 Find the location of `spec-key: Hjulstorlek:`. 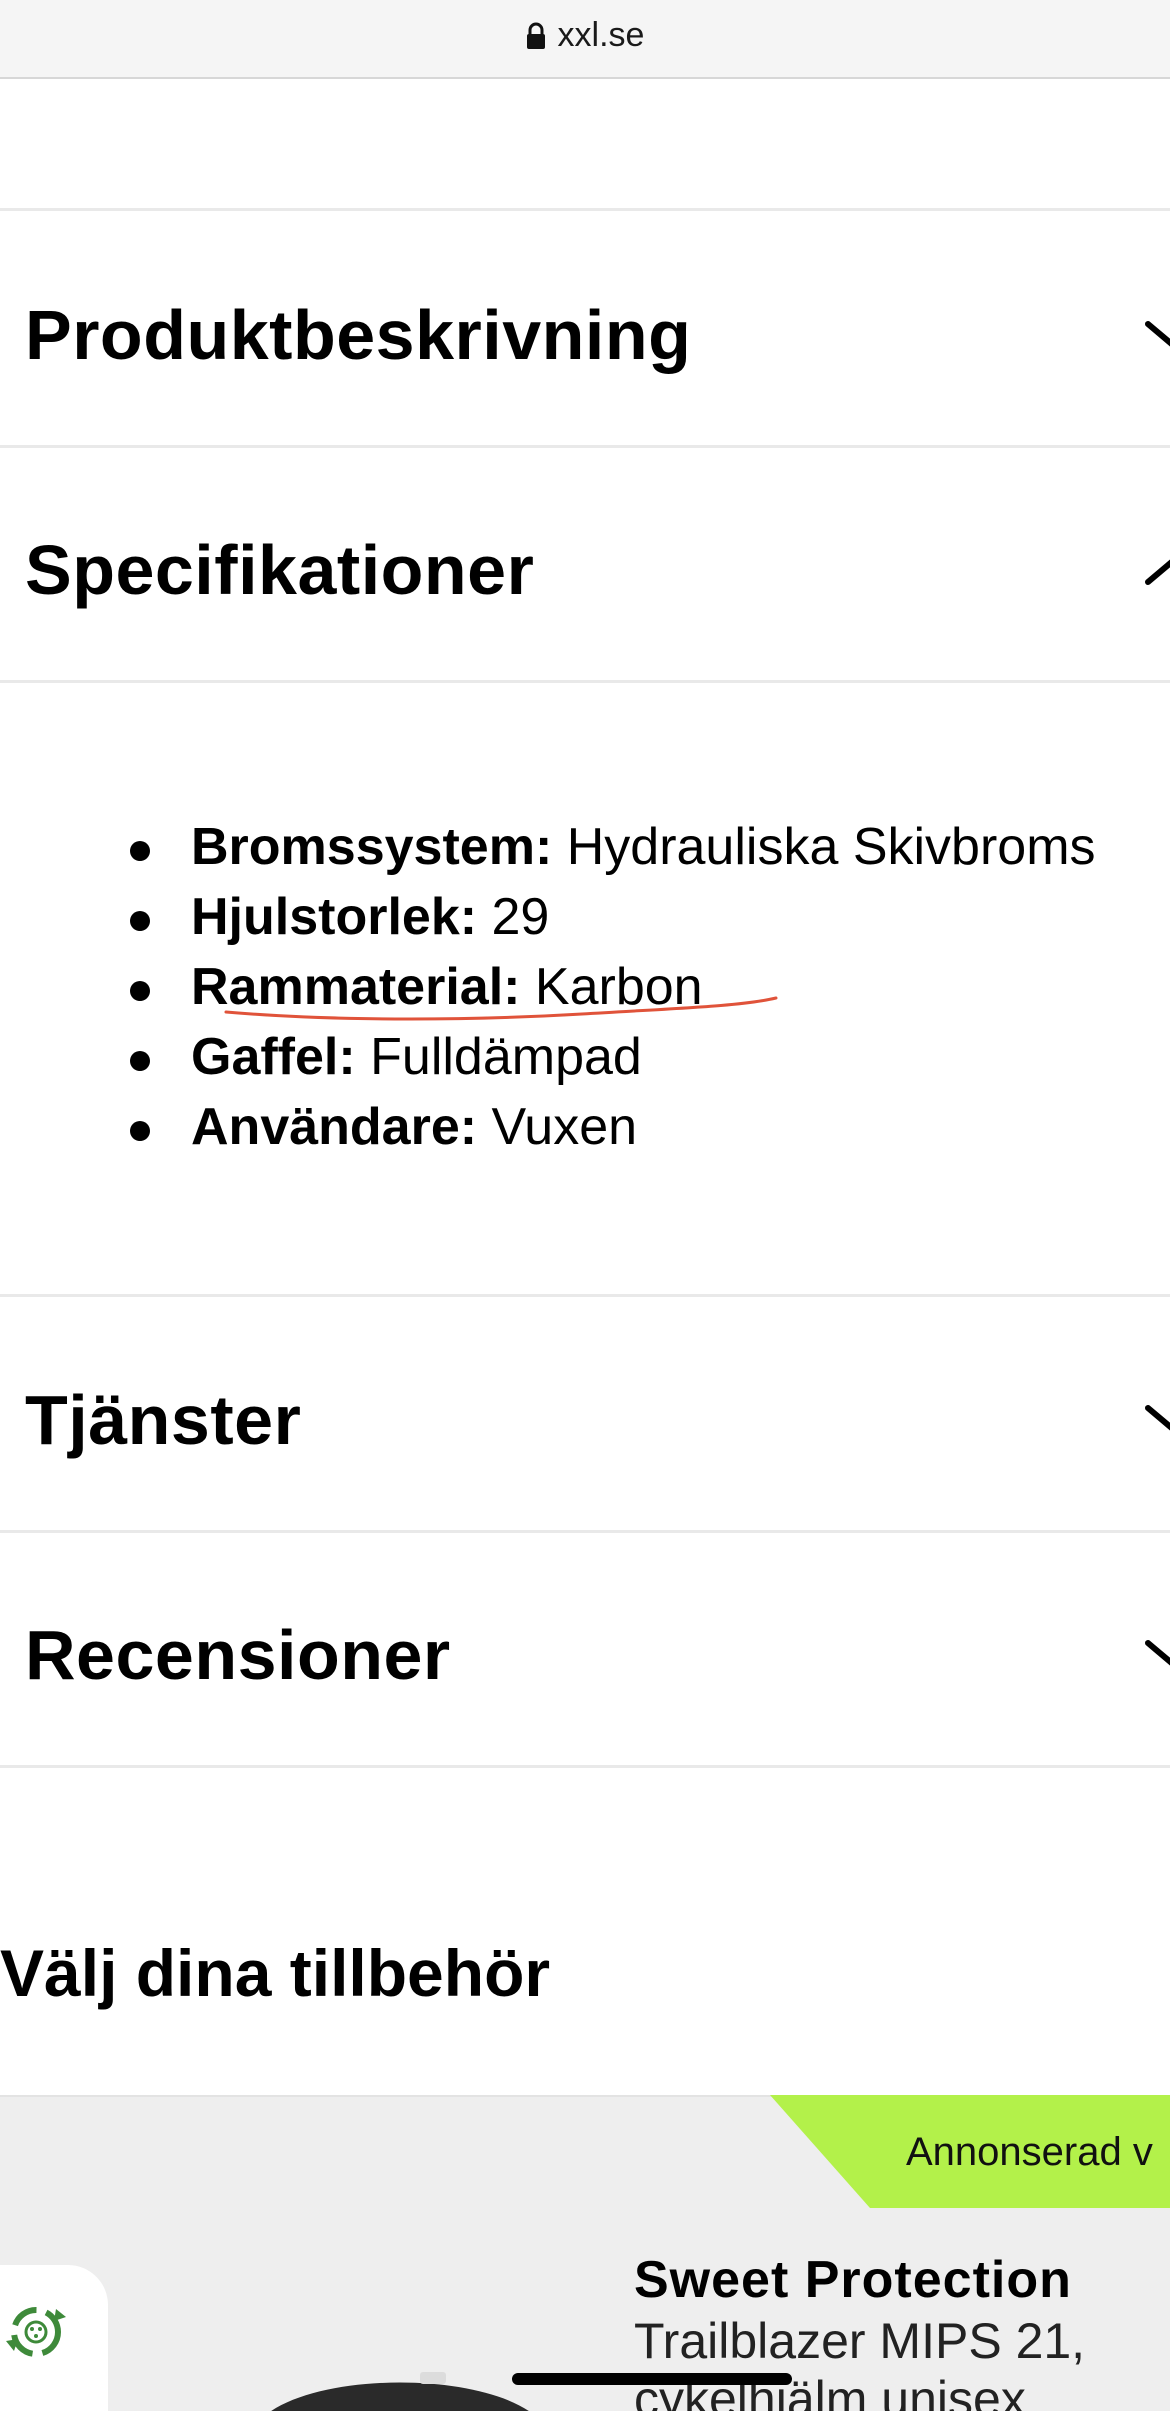

spec-key: Hjulstorlek: is located at coordinates (334, 917).